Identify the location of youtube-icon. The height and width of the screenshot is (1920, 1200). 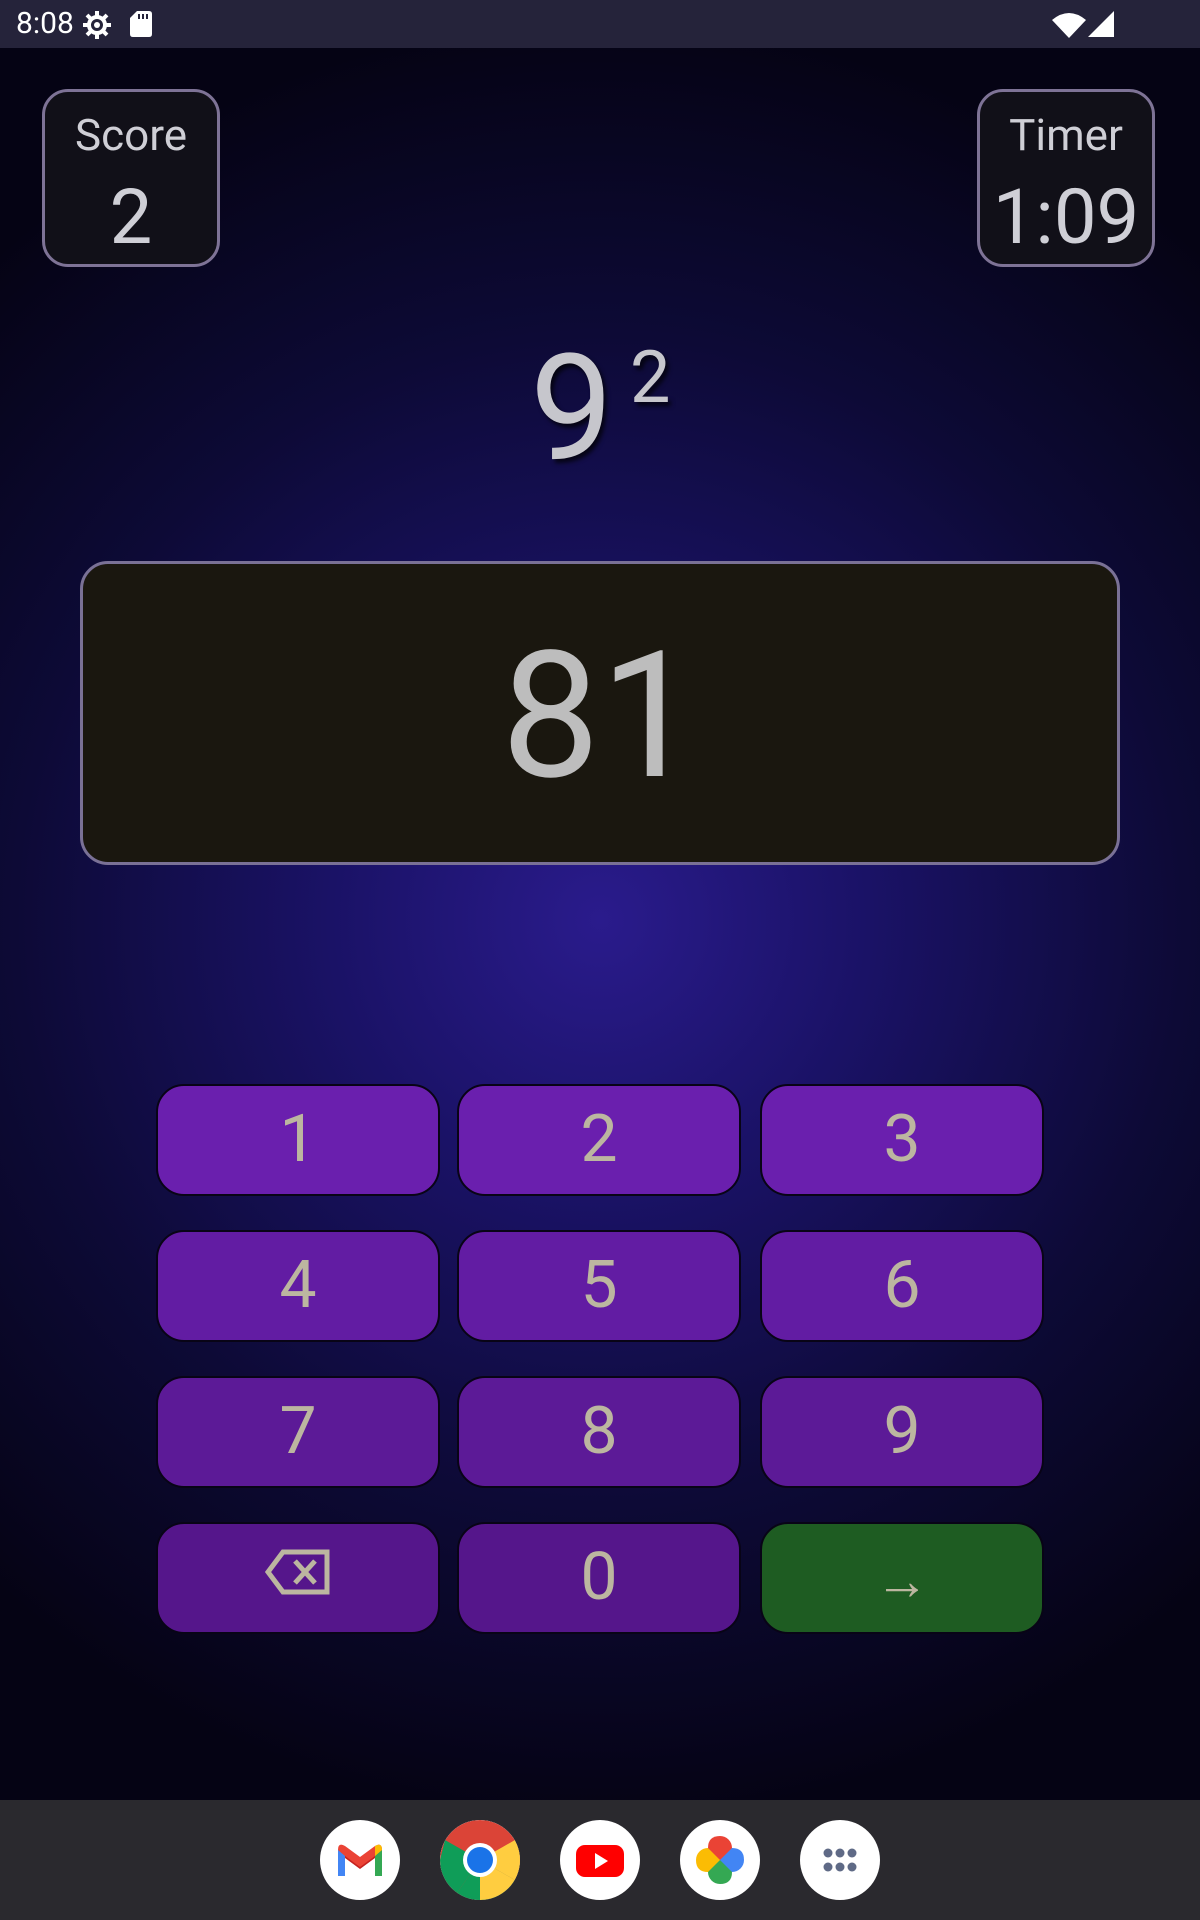
(600, 1860).